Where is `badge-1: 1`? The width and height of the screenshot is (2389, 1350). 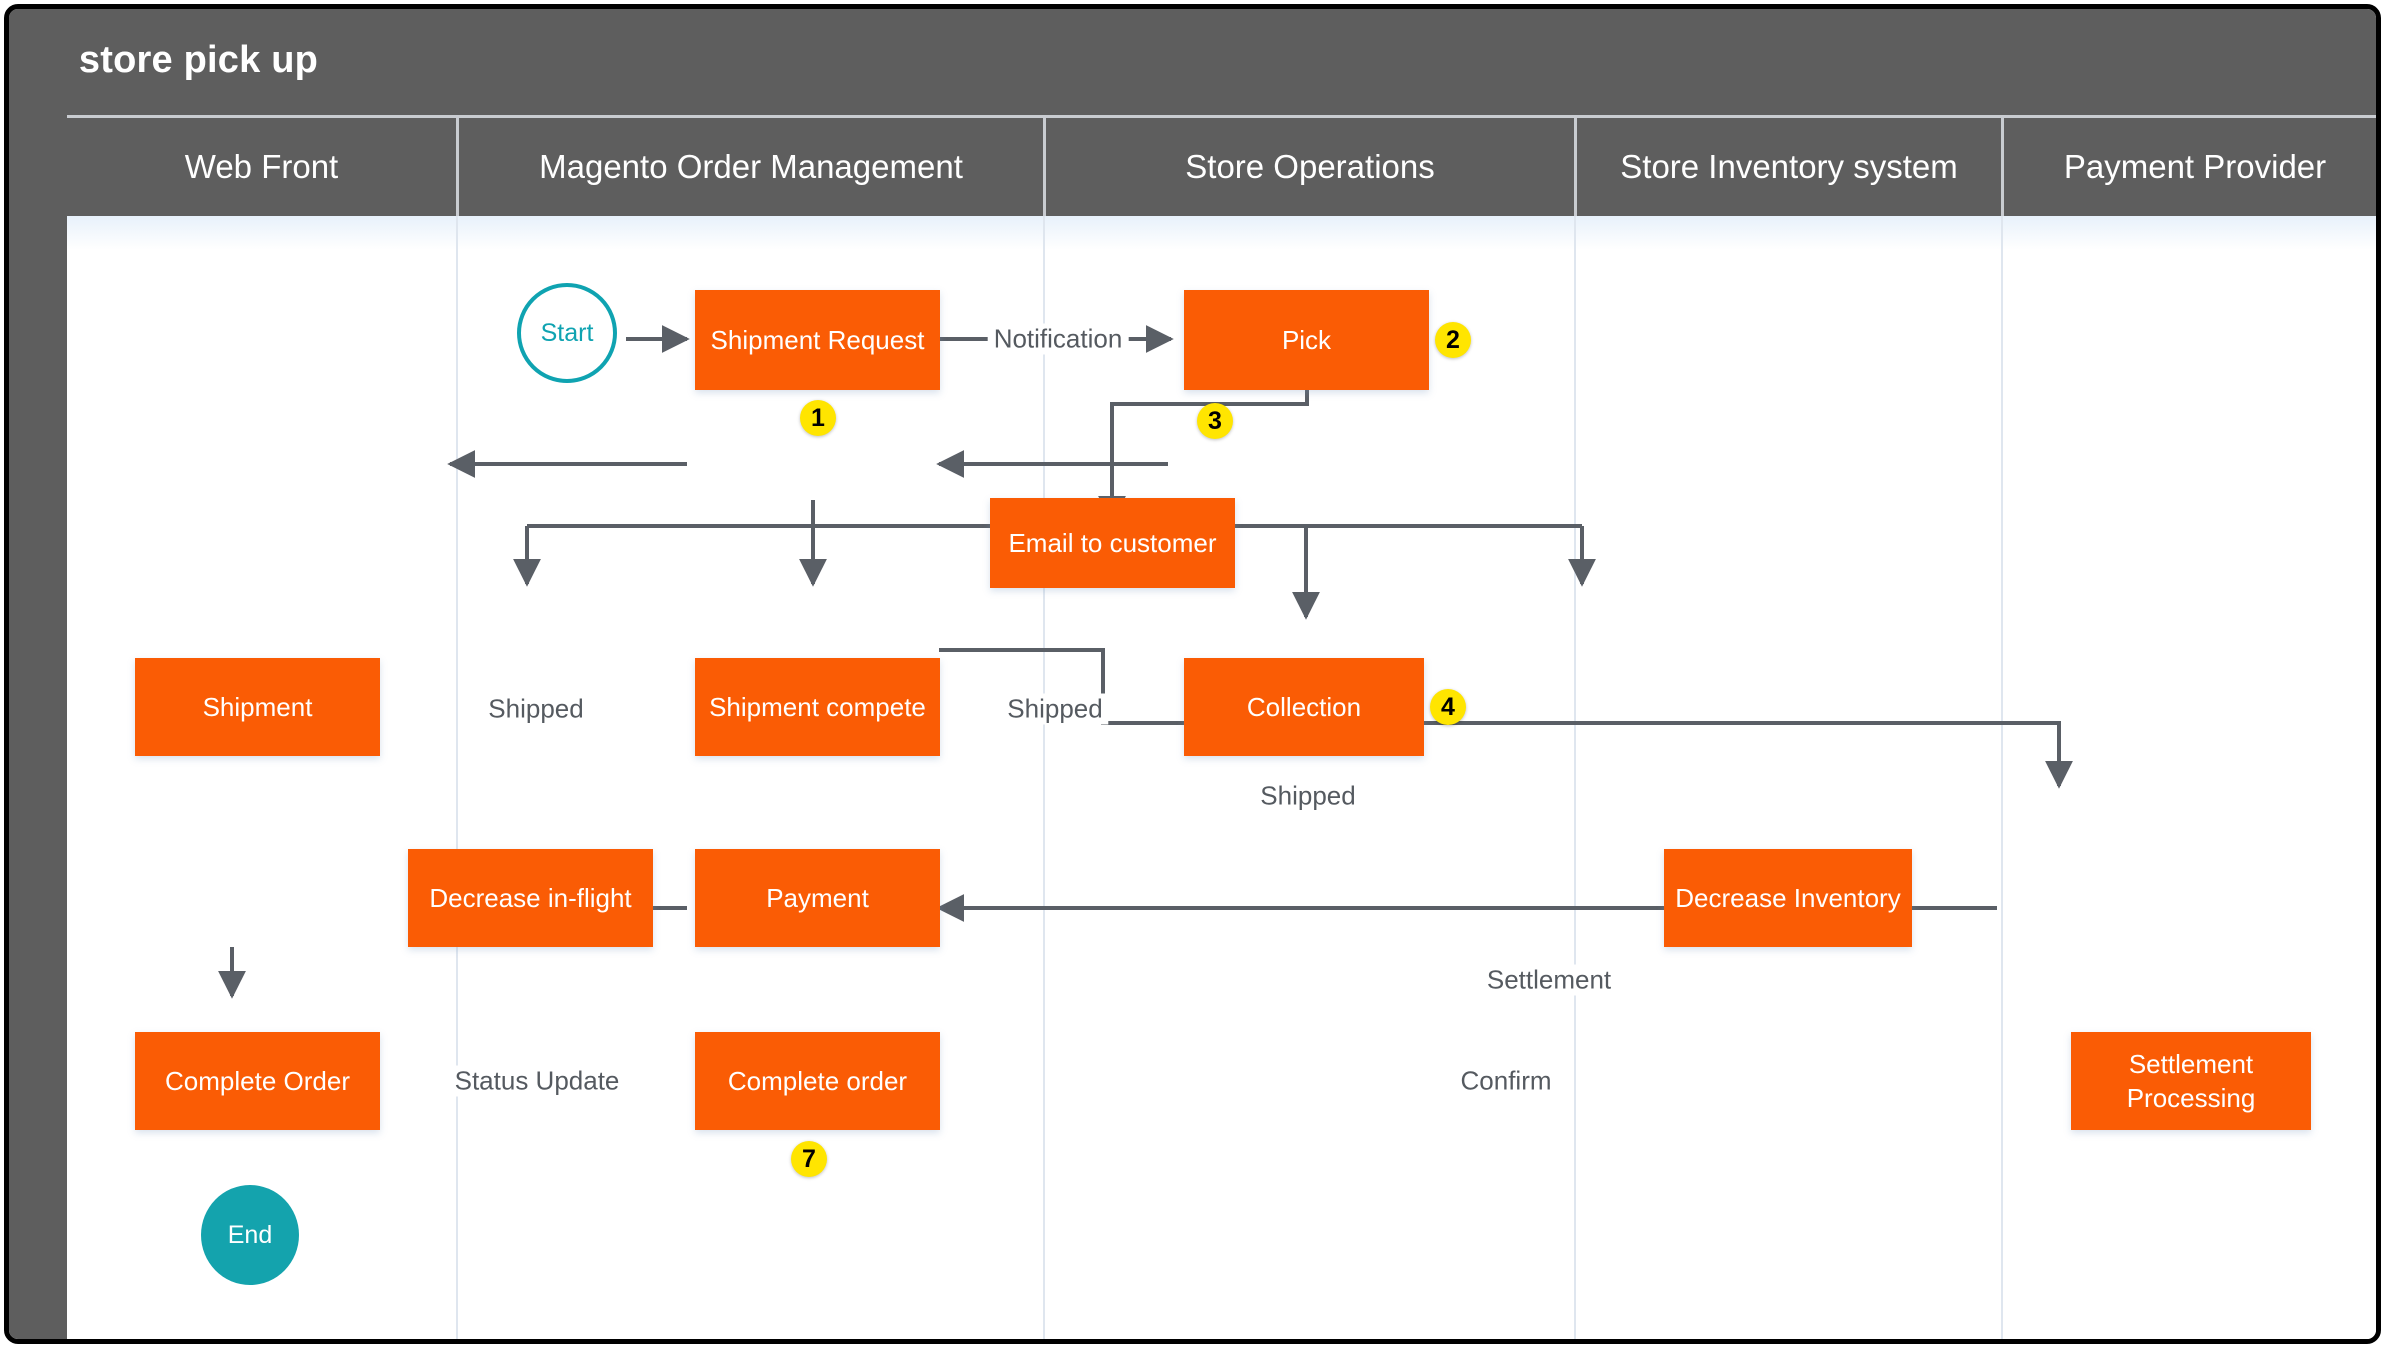 badge-1: 1 is located at coordinates (818, 418).